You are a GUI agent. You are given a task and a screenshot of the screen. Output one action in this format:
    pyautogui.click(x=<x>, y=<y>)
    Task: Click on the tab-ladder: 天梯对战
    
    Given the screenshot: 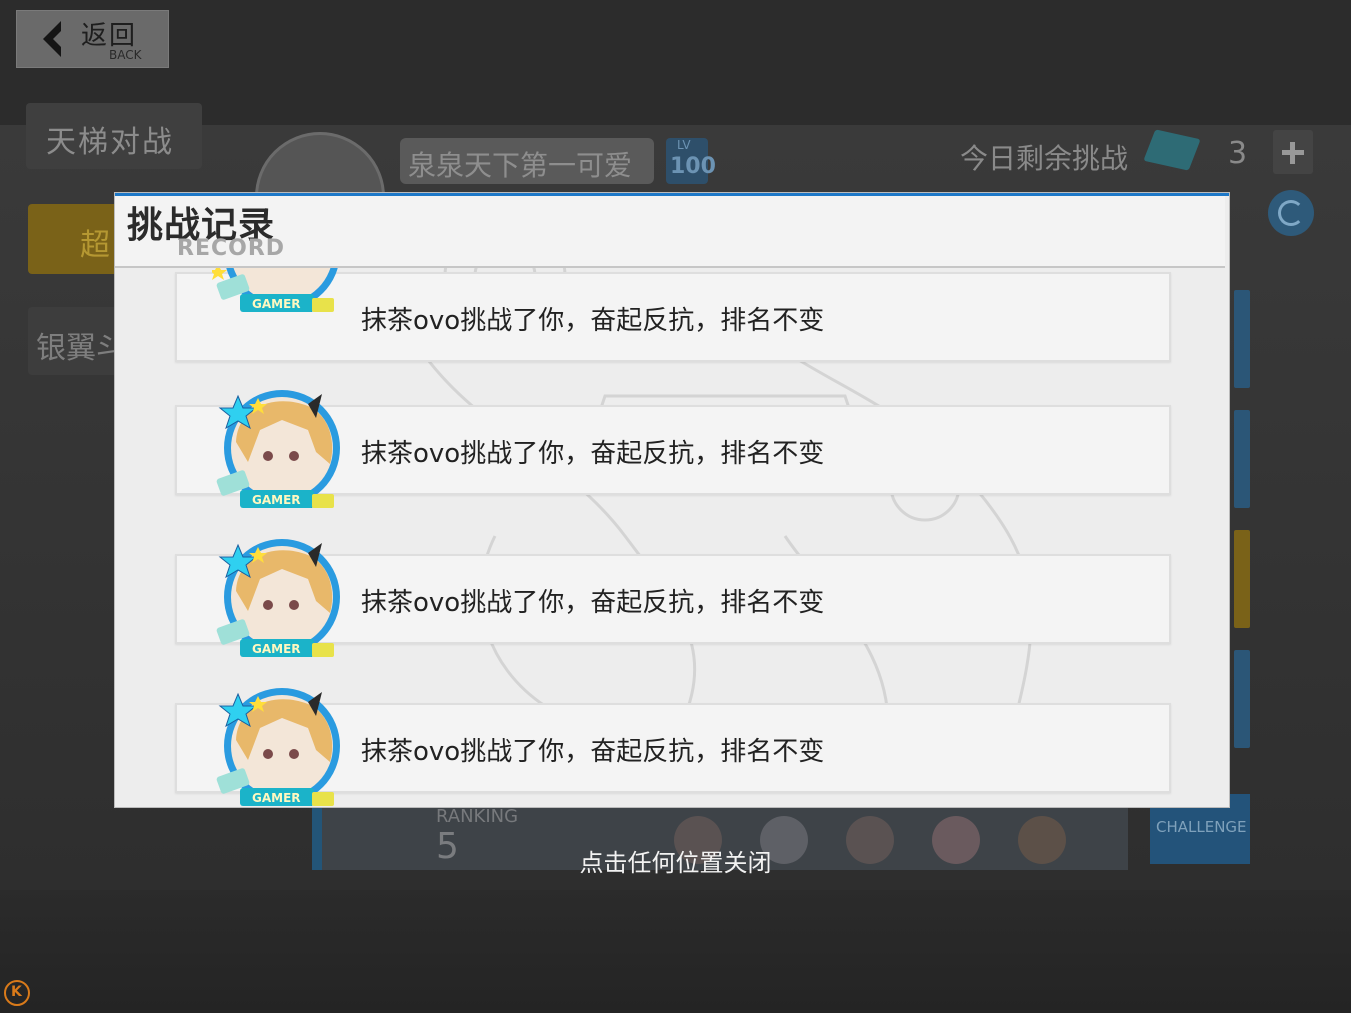 What is the action you would take?
    pyautogui.click(x=114, y=136)
    